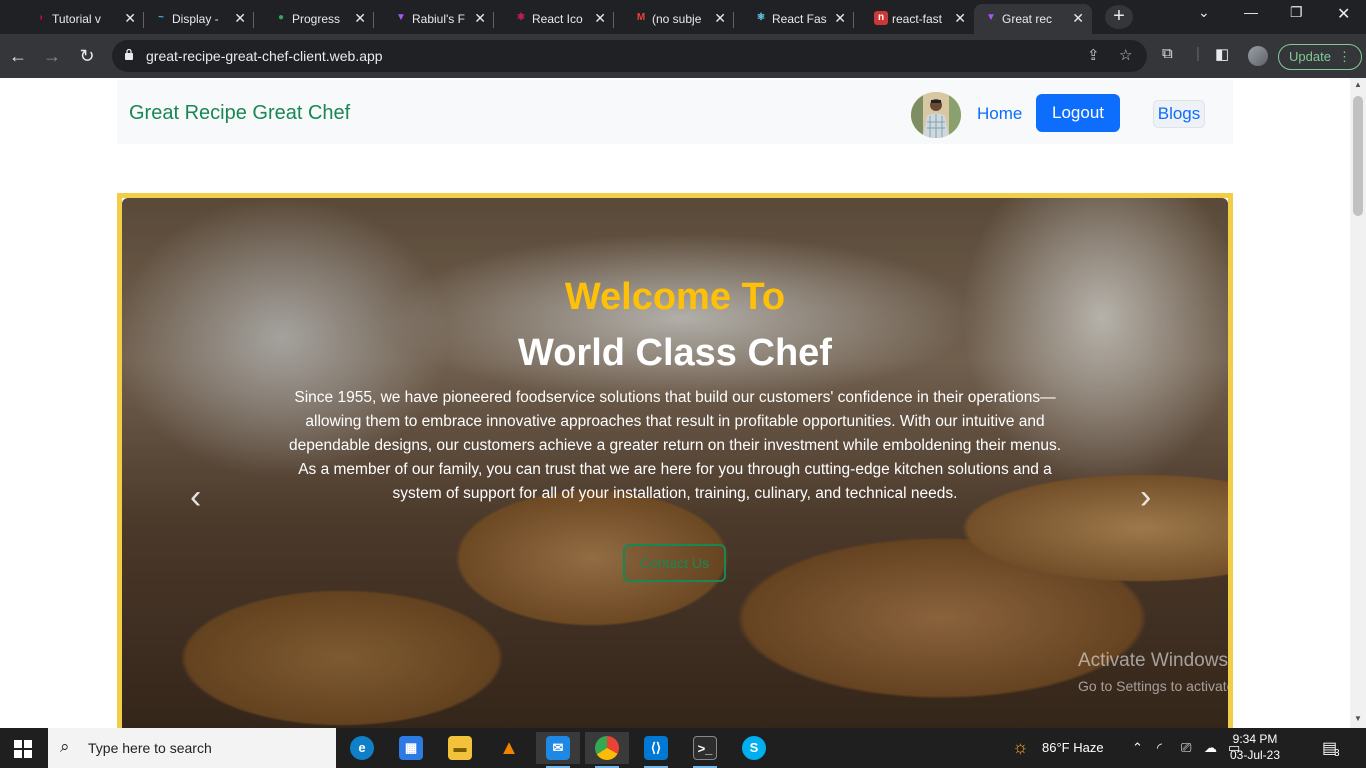  What do you see at coordinates (1093, 55) in the screenshot?
I see `share-icon: ⇪` at bounding box center [1093, 55].